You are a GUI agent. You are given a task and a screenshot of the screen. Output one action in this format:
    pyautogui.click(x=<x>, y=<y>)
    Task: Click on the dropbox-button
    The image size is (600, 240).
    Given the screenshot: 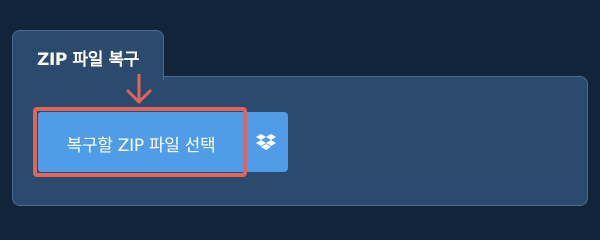 What is the action you would take?
    pyautogui.click(x=266, y=142)
    